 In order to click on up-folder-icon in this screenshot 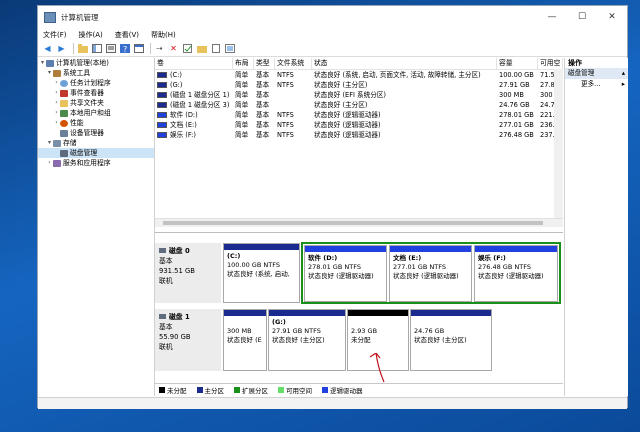, I will do `click(82, 48)`.